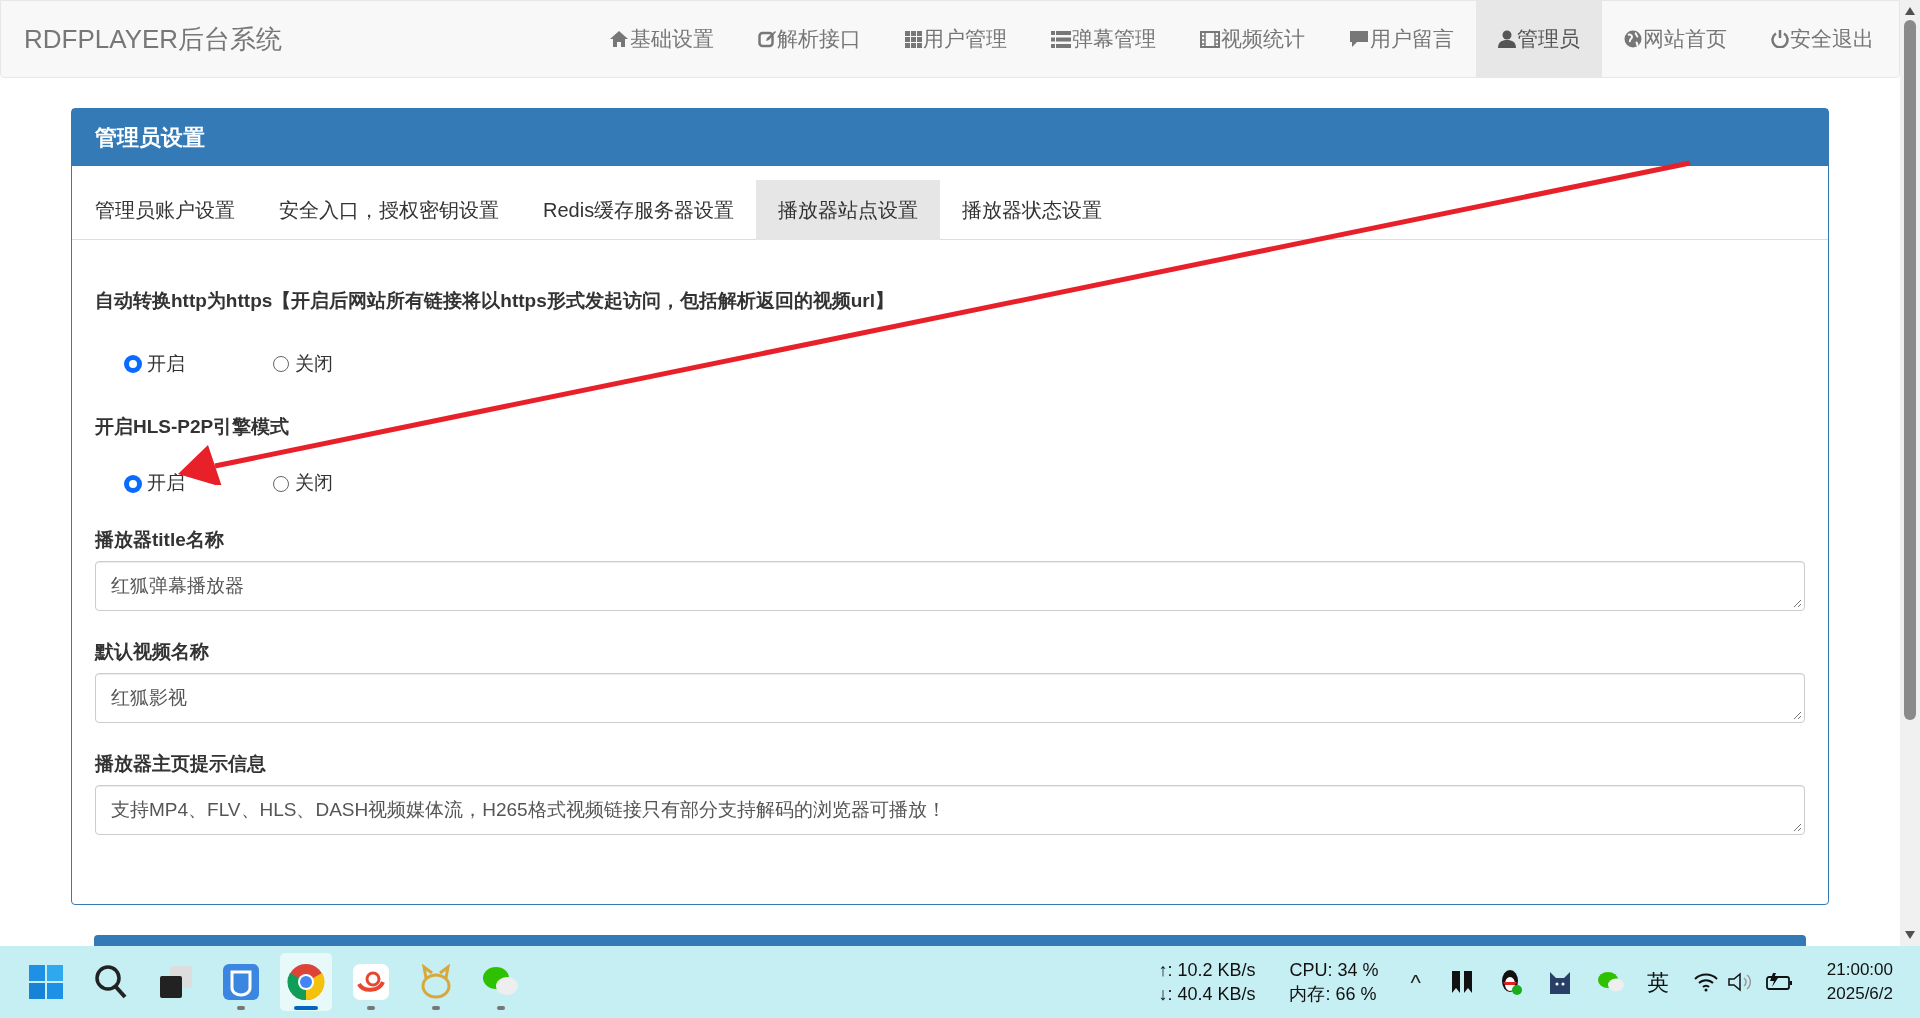 The height and width of the screenshot is (1018, 1920). Describe the element at coordinates (193, 427) in the screenshot. I see `field-label: 开启HLS-P2P引擎模式` at that location.